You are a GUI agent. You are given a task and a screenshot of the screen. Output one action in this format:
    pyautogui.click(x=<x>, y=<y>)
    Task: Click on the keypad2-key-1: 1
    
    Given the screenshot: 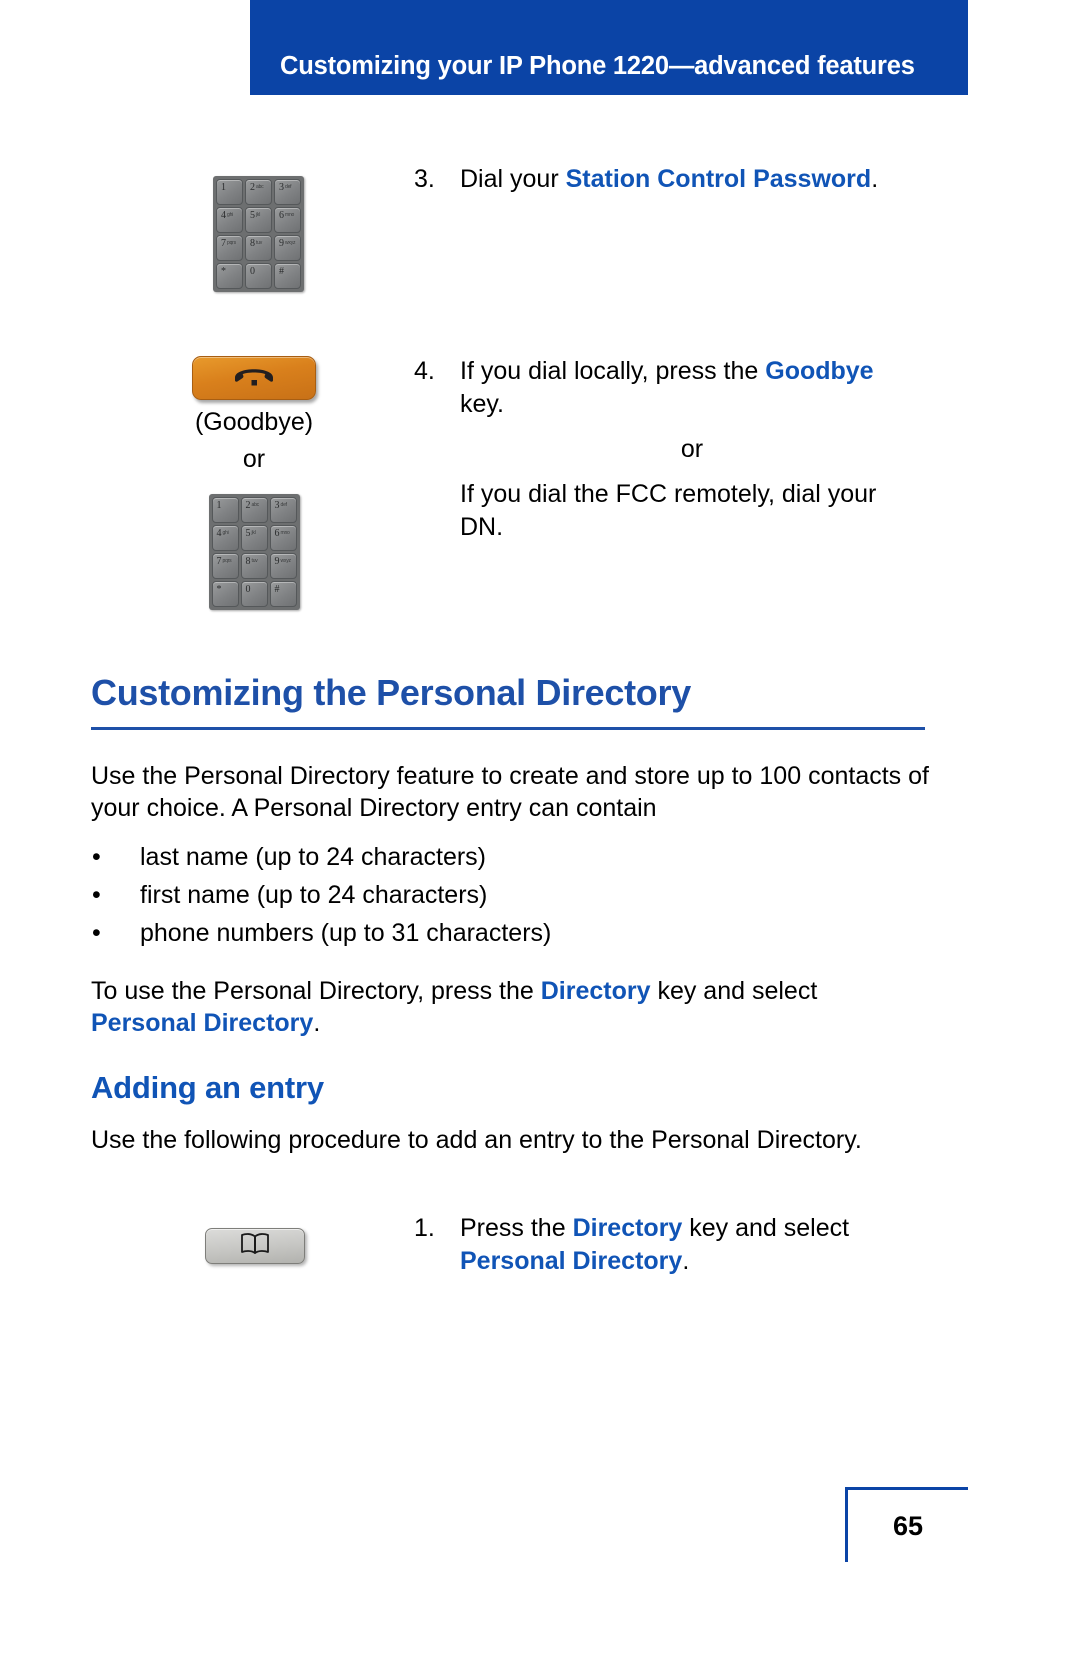 What is the action you would take?
    pyautogui.click(x=225, y=510)
    